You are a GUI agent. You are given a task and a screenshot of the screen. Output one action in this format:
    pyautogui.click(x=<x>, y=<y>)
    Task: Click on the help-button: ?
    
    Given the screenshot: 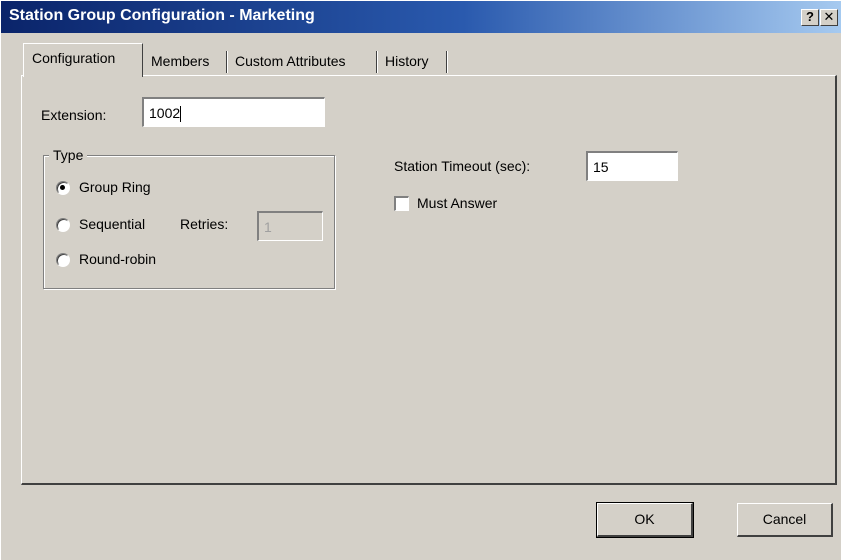 What is the action you would take?
    pyautogui.click(x=810, y=17)
    